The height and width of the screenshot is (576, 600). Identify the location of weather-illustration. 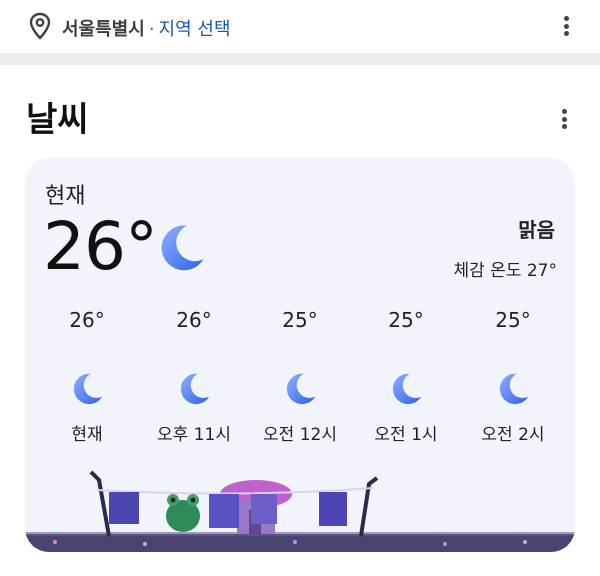
(300, 511).